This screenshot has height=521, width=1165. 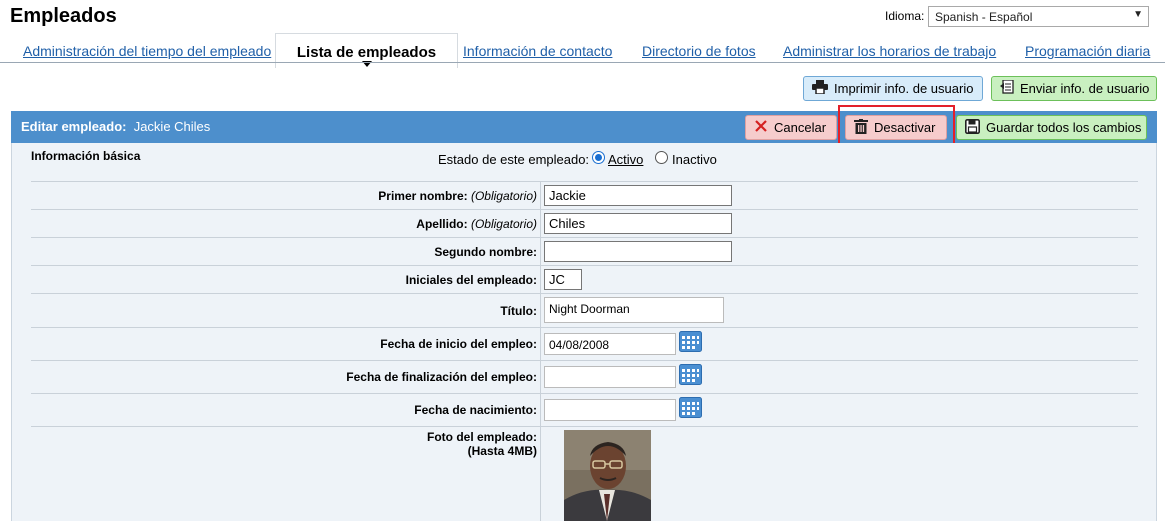 I want to click on last-name-input: Chiles, so click(x=638, y=223).